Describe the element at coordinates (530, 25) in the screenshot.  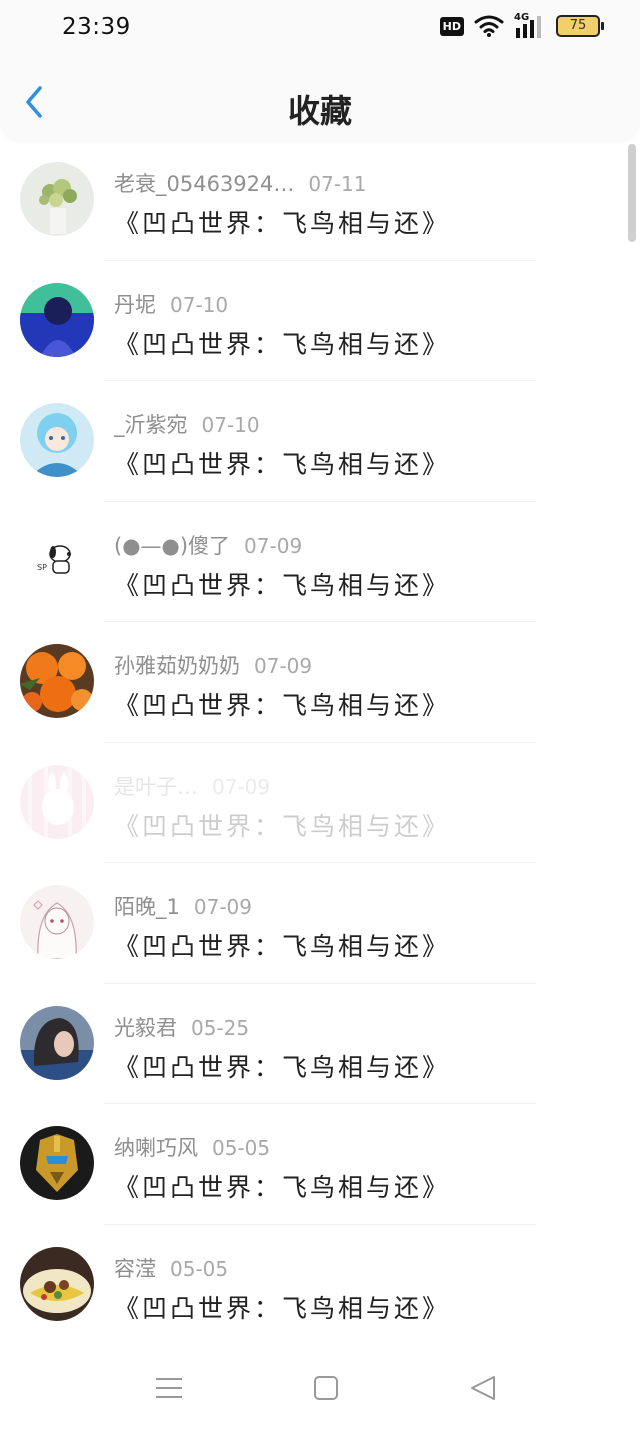
I see `cellular-signal-icon: 4G` at that location.